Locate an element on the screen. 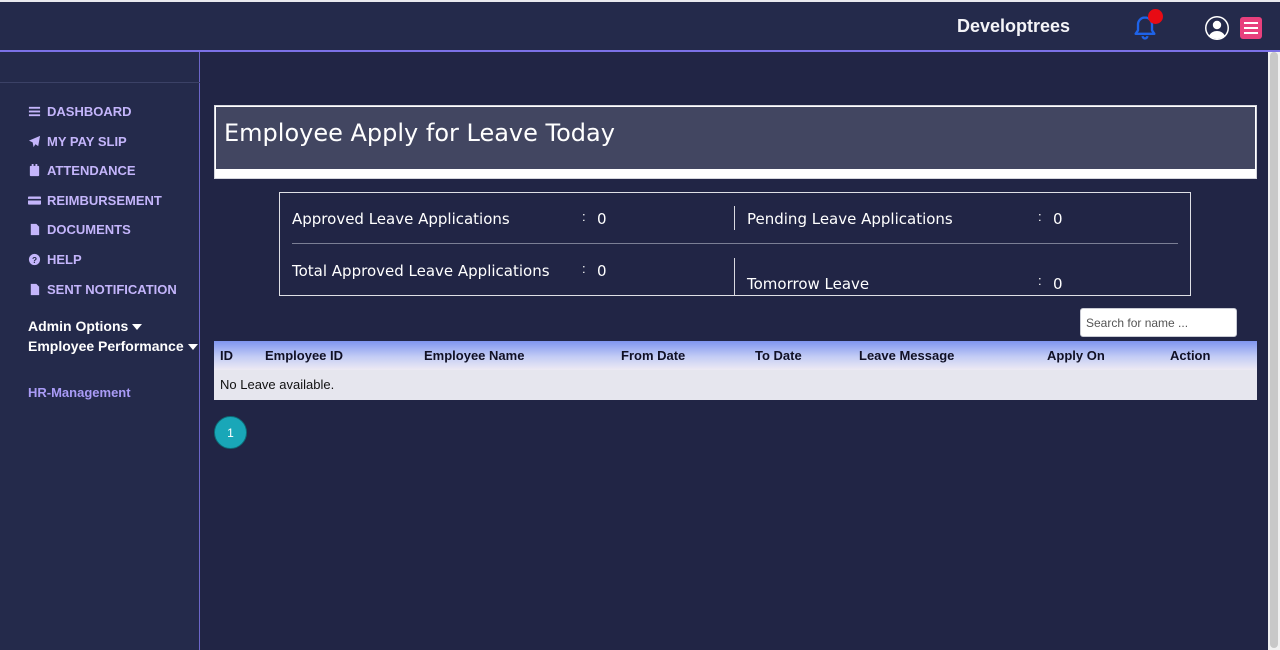 This screenshot has width=1280, height=650. sidebar-item-reimbursement: REIMBURSEMENT is located at coordinates (95, 200).